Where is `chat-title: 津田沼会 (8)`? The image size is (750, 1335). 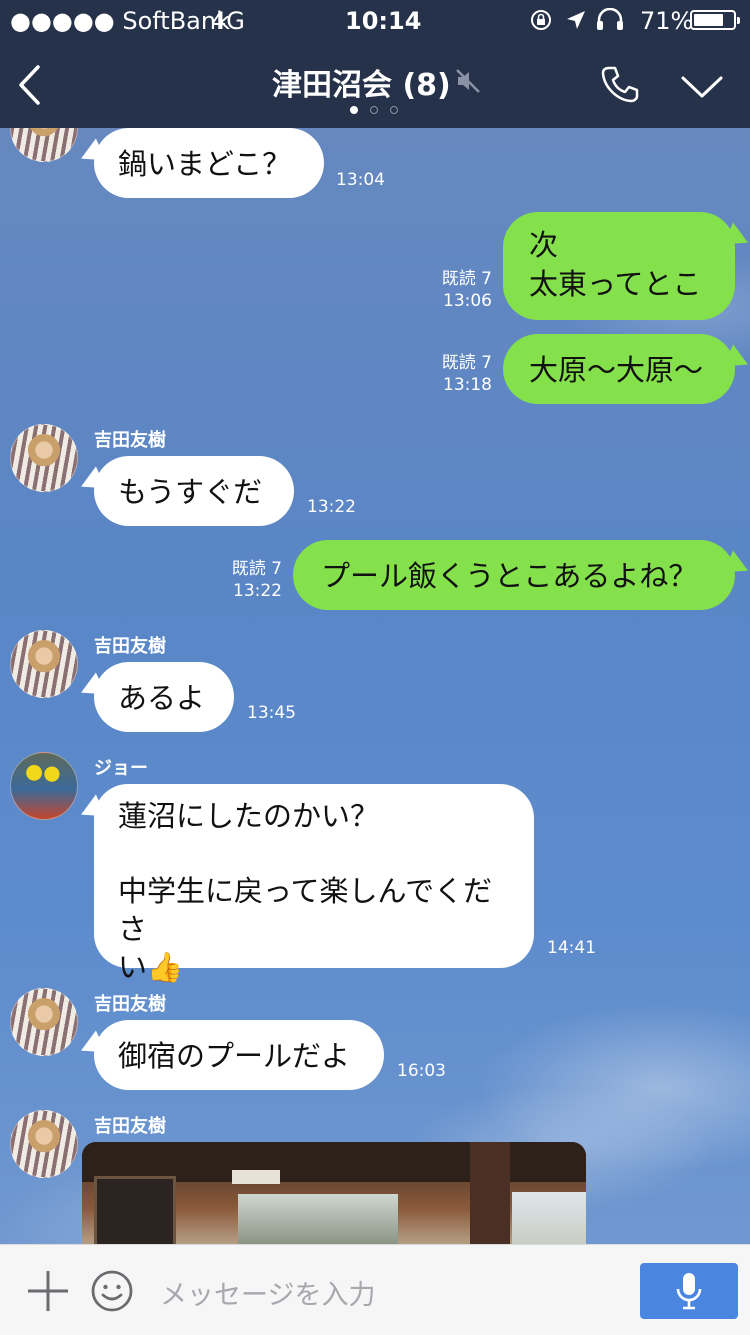 chat-title: 津田沼会 (8) is located at coordinates (361, 82).